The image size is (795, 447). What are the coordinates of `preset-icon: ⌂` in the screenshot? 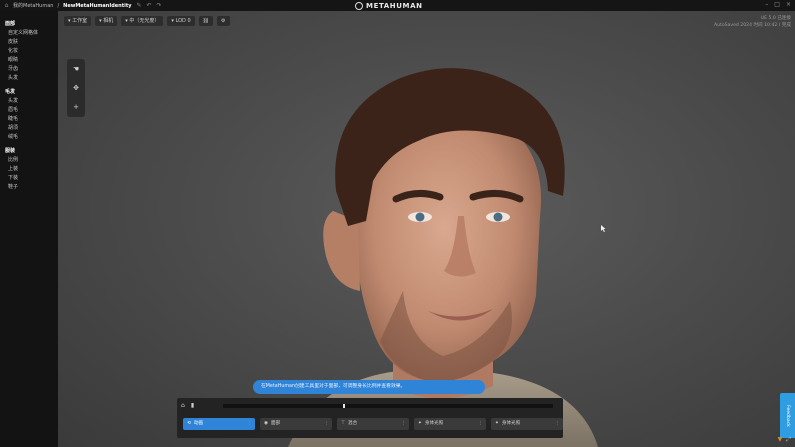 It's located at (183, 405).